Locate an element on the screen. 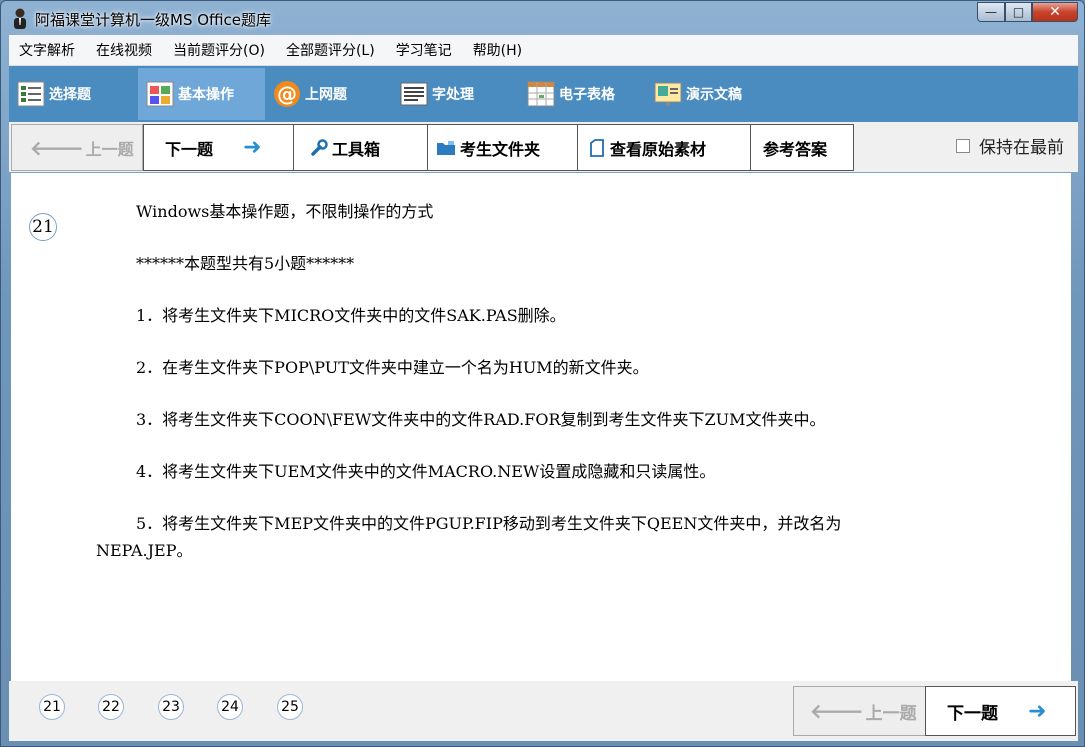 This screenshot has width=1085, height=747. module-choice: 选择题 is located at coordinates (73, 94).